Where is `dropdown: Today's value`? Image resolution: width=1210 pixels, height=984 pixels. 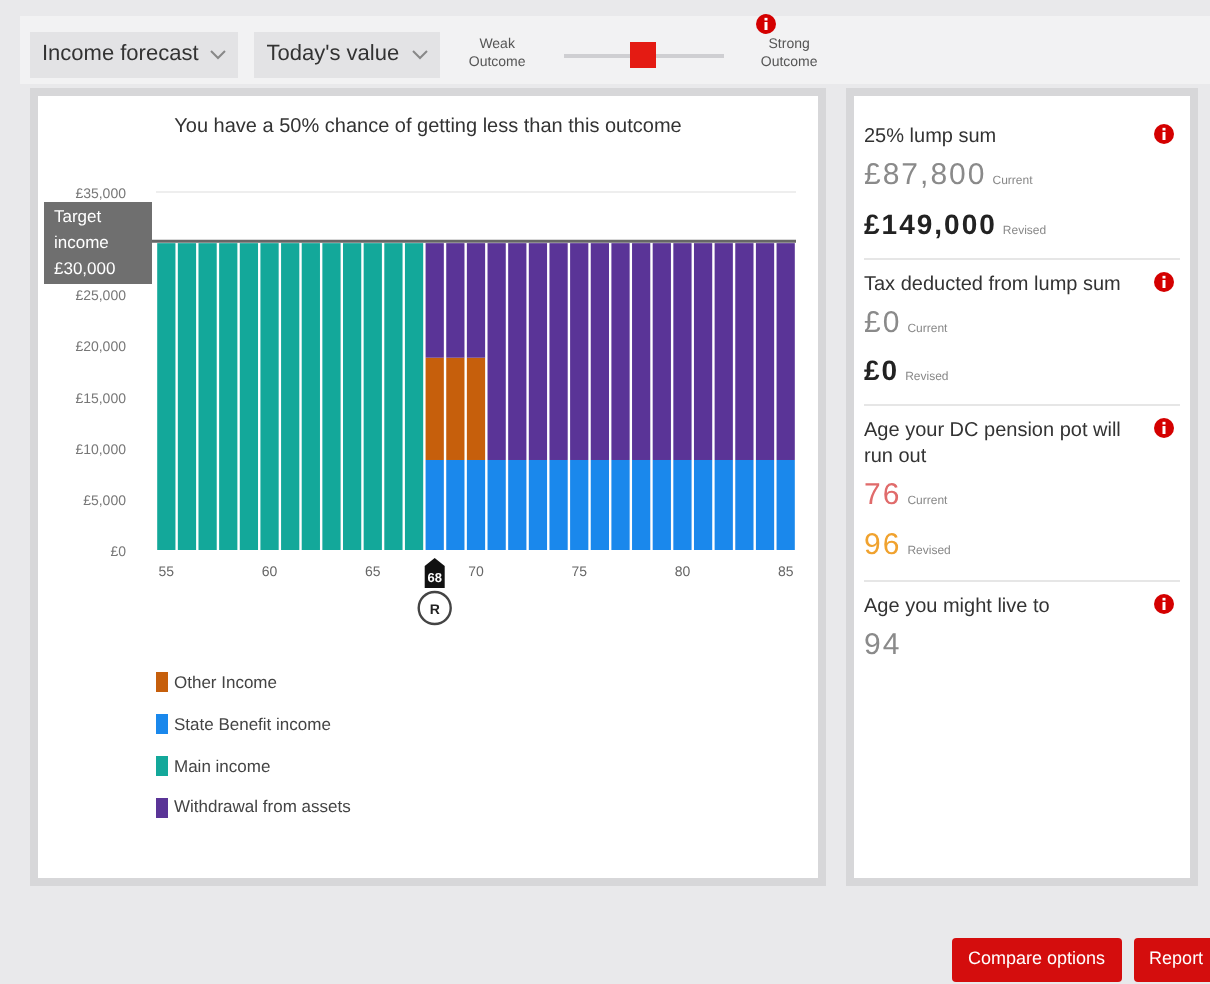
dropdown: Today's value is located at coordinates (347, 54).